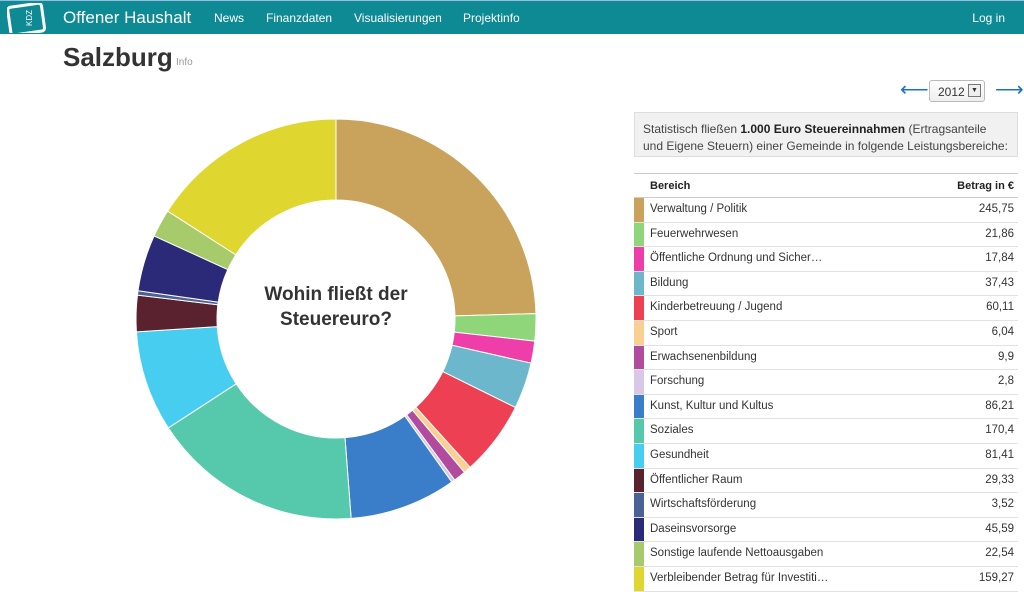 Image resolution: width=1024 pixels, height=592 pixels. Describe the element at coordinates (999, 553) in the screenshot. I see `row-amount: 22,54` at that location.